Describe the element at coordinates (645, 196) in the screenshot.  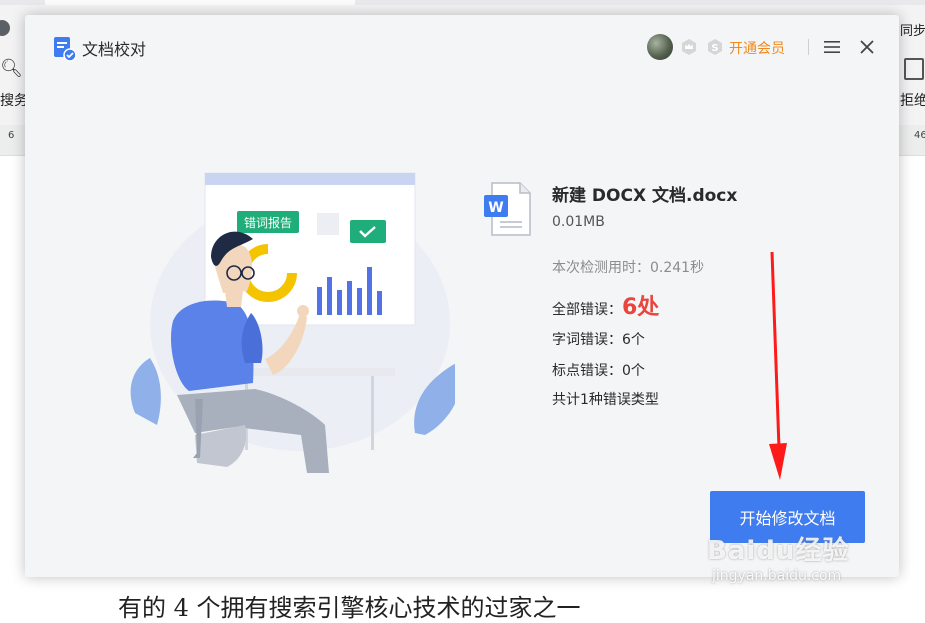
I see `file-name: 新建 DOCX 文档.docx` at that location.